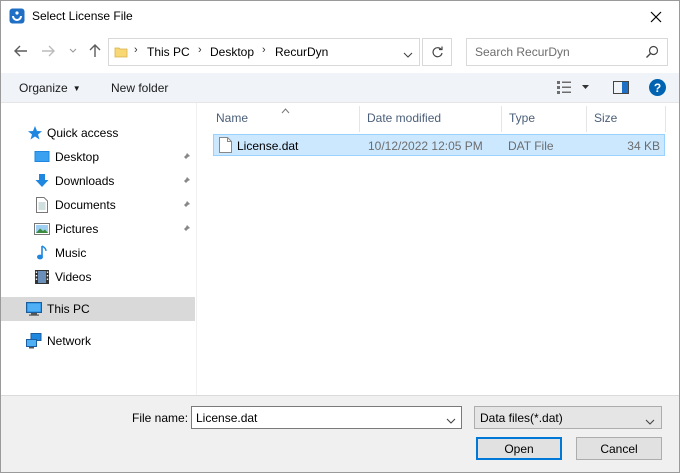  Describe the element at coordinates (85, 181) in the screenshot. I see `sidebar-item-label: Downloads` at that location.